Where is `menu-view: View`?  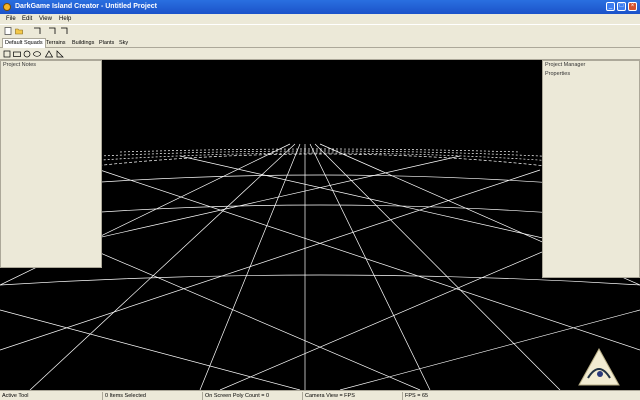
menu-view: View is located at coordinates (45, 19).